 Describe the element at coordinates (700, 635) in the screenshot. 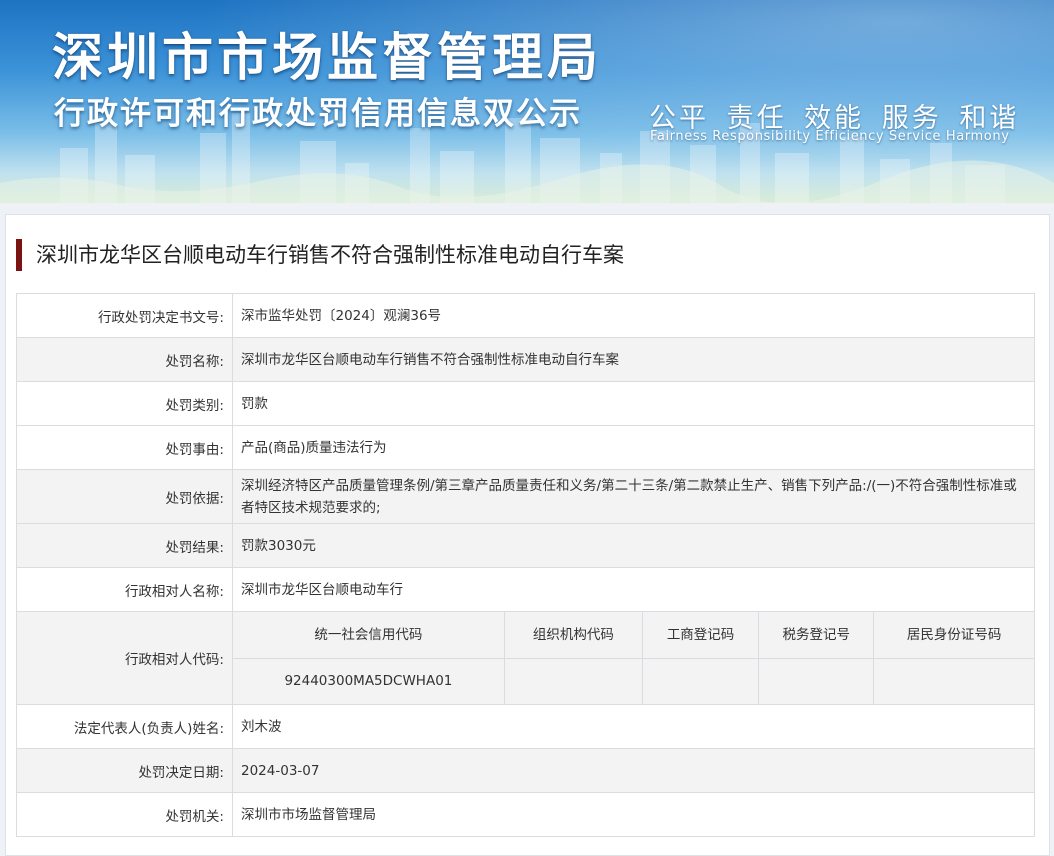

I see `code-header: 工商登记码` at that location.